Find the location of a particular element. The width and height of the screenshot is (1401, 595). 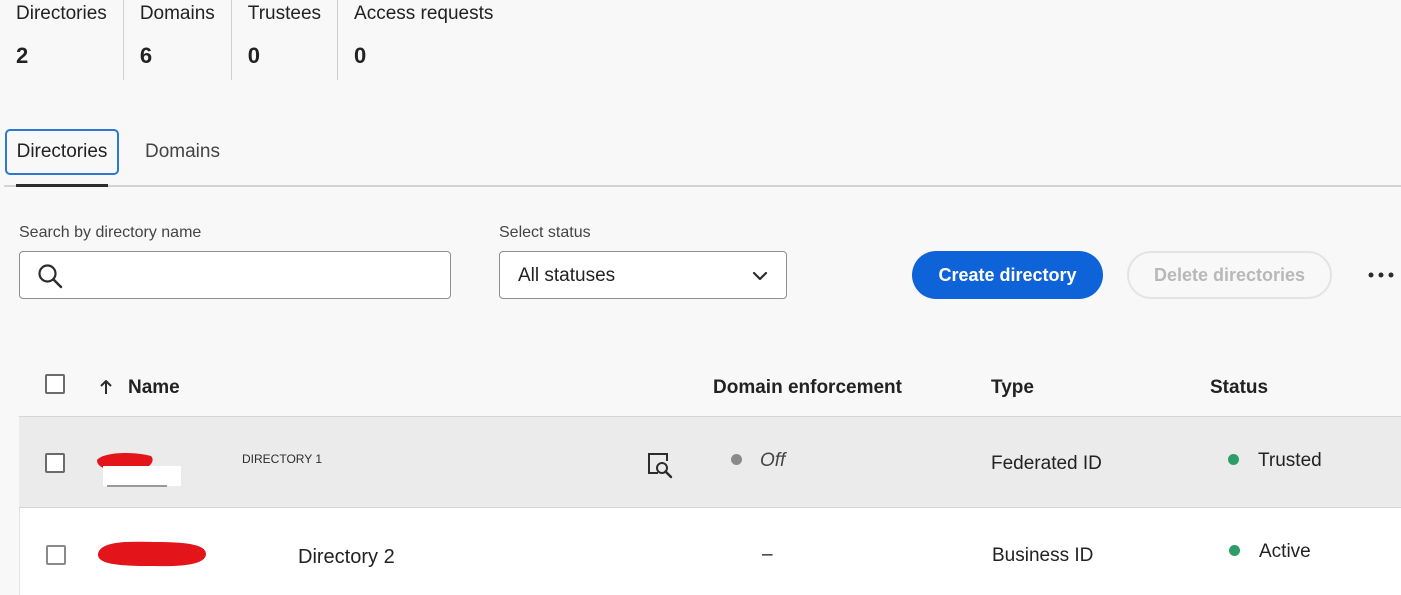

select-all-checkbox is located at coordinates (55, 384).